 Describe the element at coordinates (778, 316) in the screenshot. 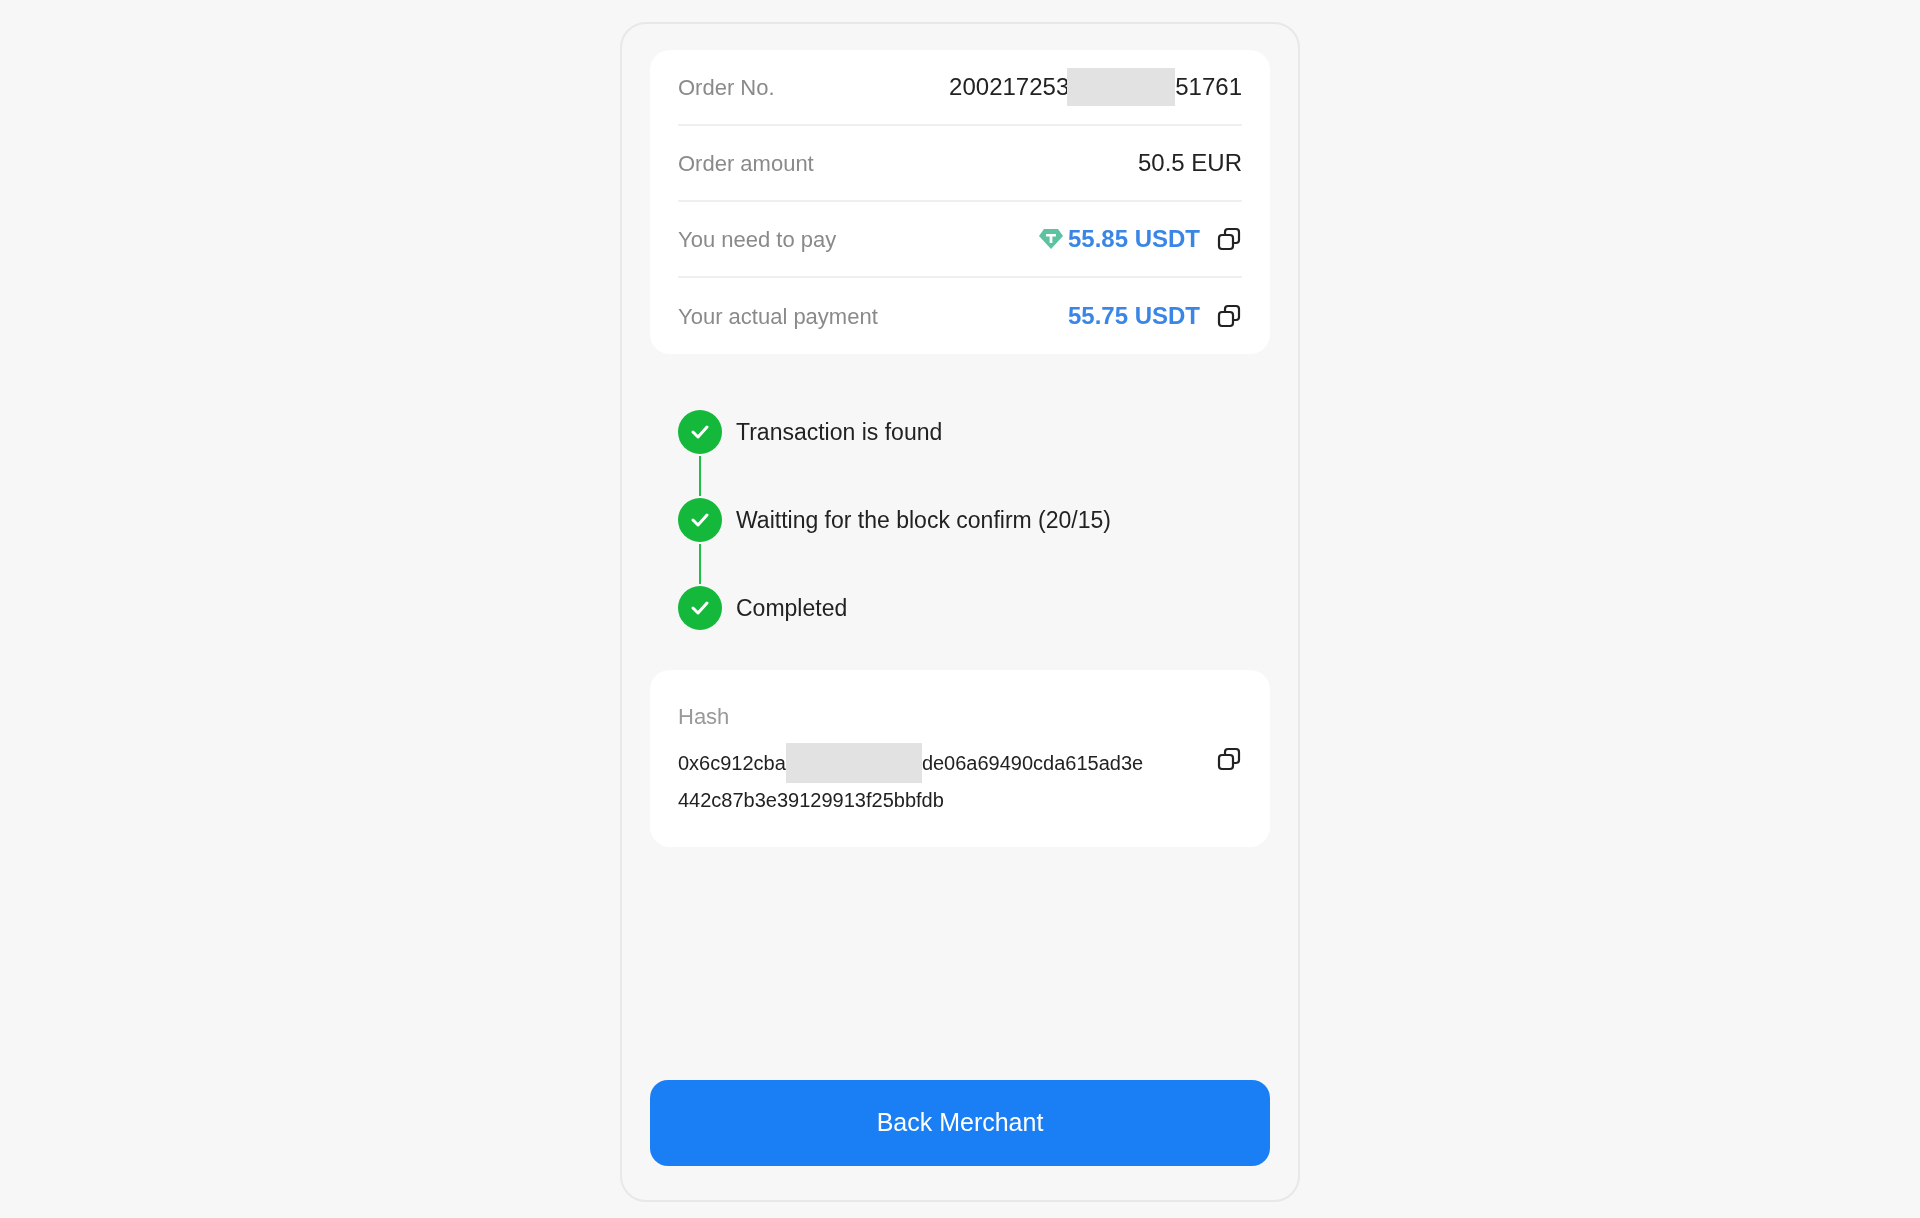

I see `field-label: Your actual payment` at that location.